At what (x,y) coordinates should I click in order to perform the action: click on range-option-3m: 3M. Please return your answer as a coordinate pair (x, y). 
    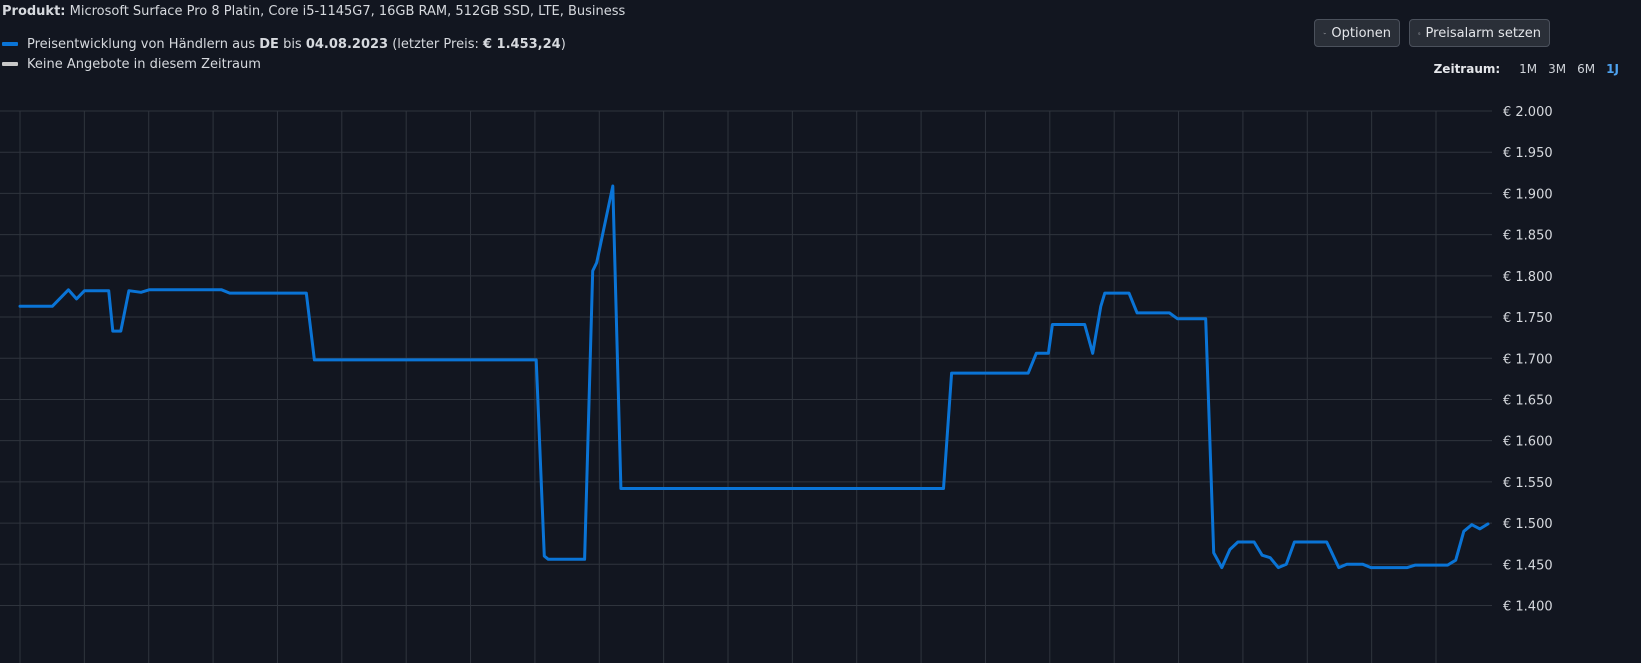
    Looking at the image, I should click on (1557, 69).